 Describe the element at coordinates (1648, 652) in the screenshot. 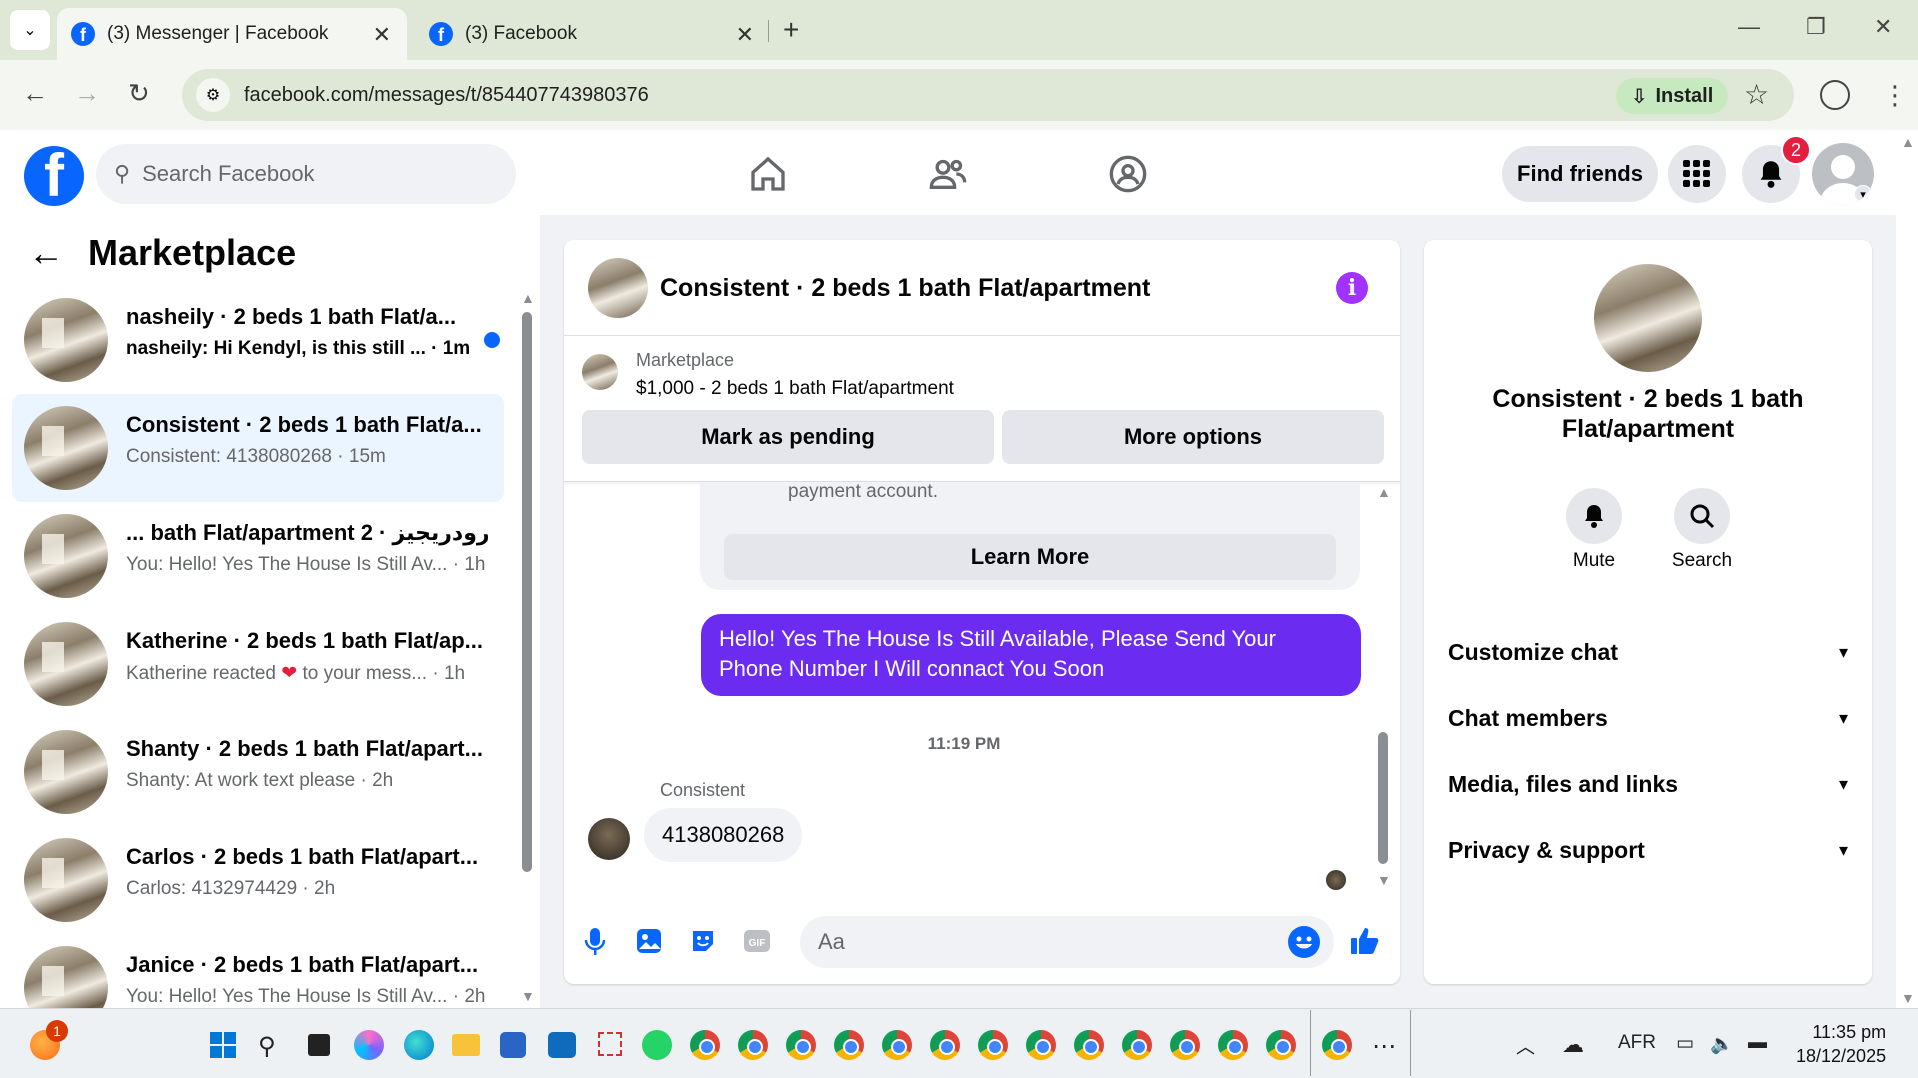

I see `customize-chat-section: Customize chat ▾` at that location.